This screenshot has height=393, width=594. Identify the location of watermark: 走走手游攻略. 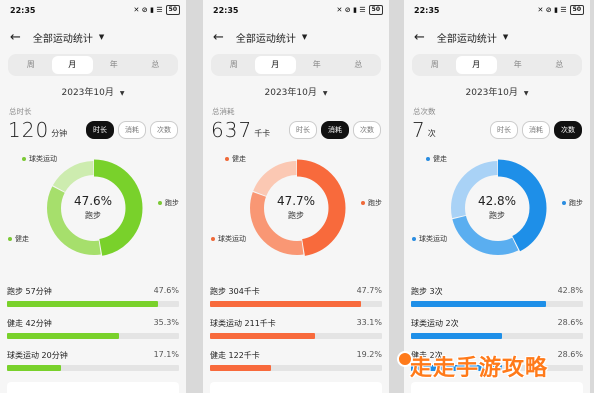
(479, 368).